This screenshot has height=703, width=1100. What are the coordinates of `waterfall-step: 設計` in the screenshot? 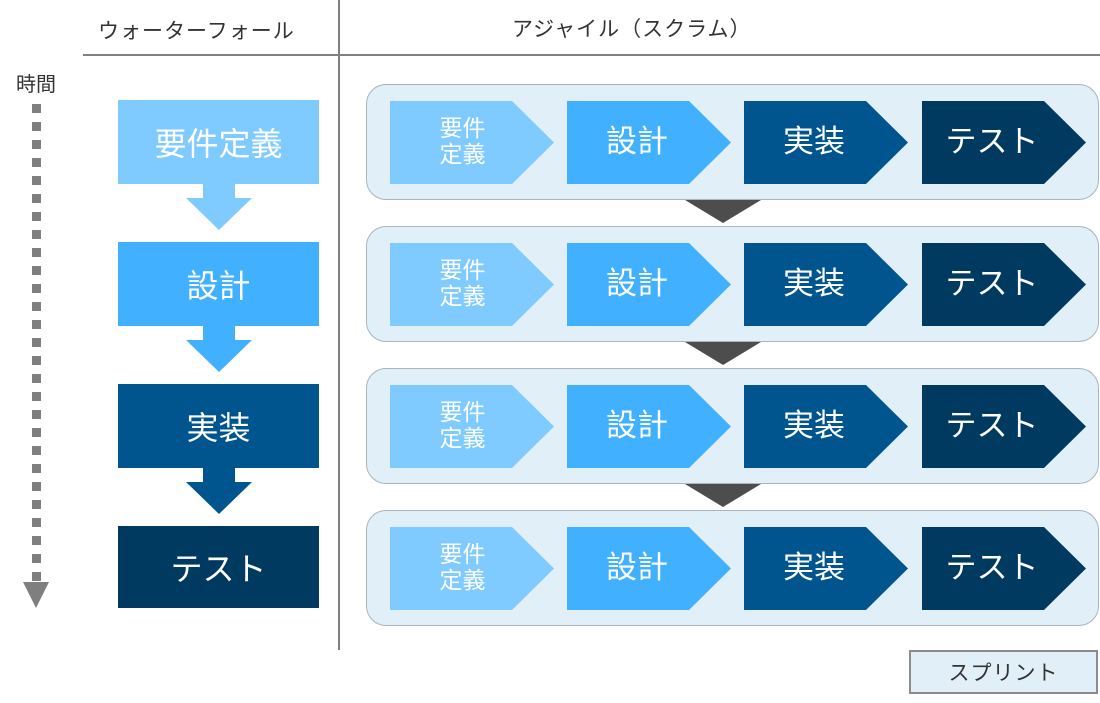 It's located at (218, 284).